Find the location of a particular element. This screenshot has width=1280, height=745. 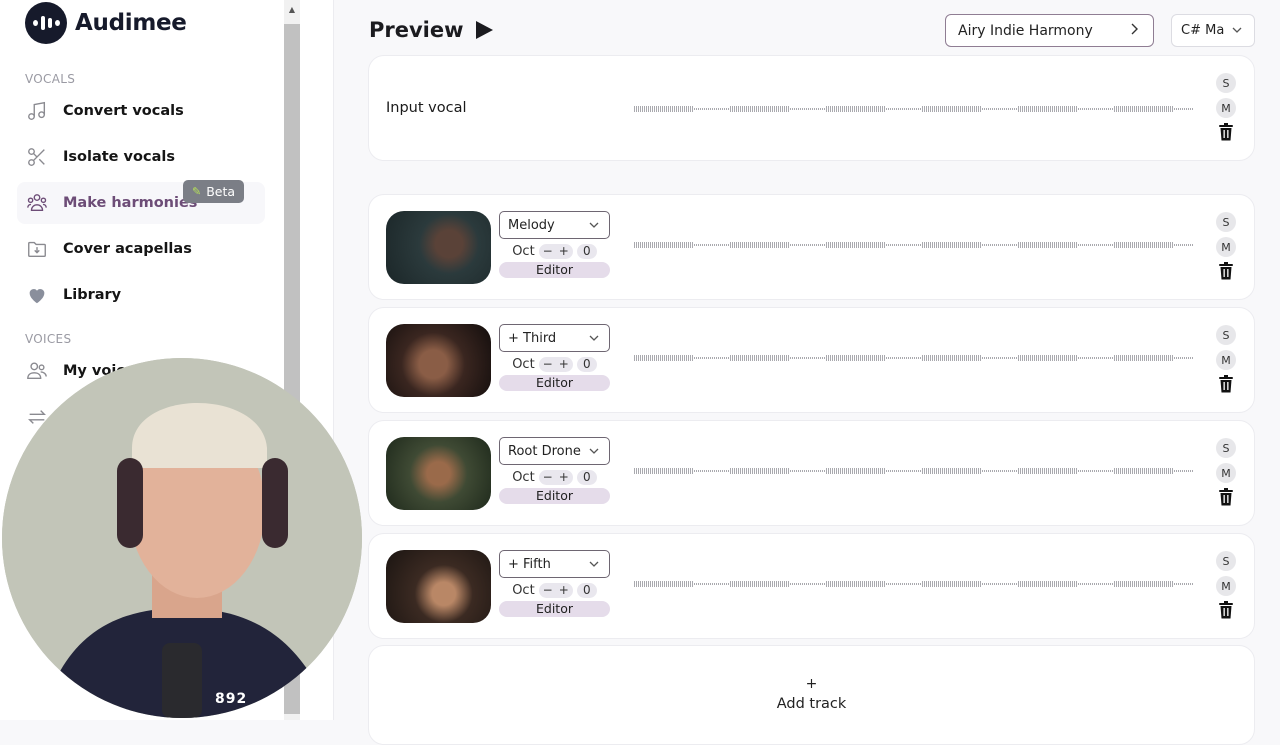

logo-icon is located at coordinates (46, 23).